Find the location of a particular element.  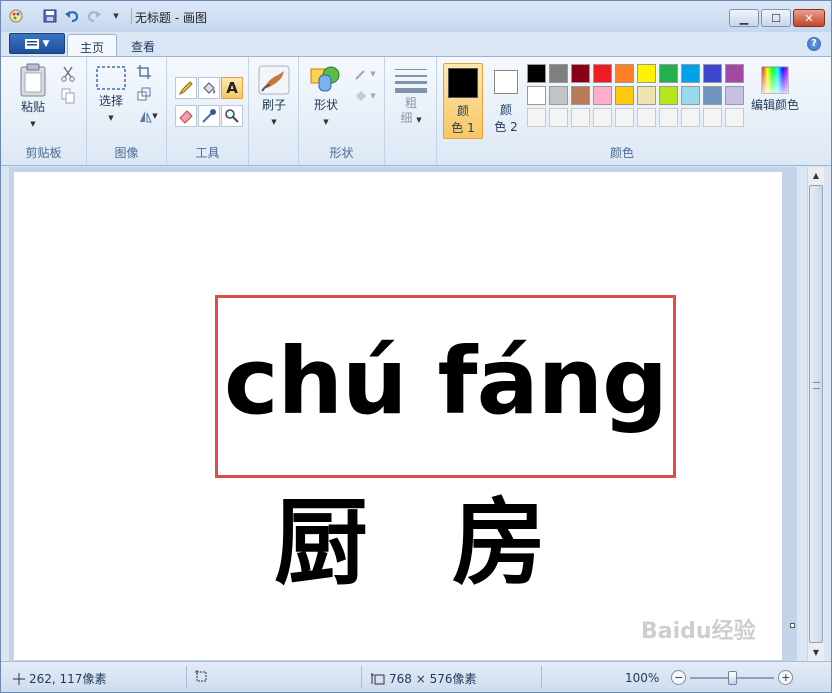

group-size: 粗 细 ▼ is located at coordinates (411, 111).